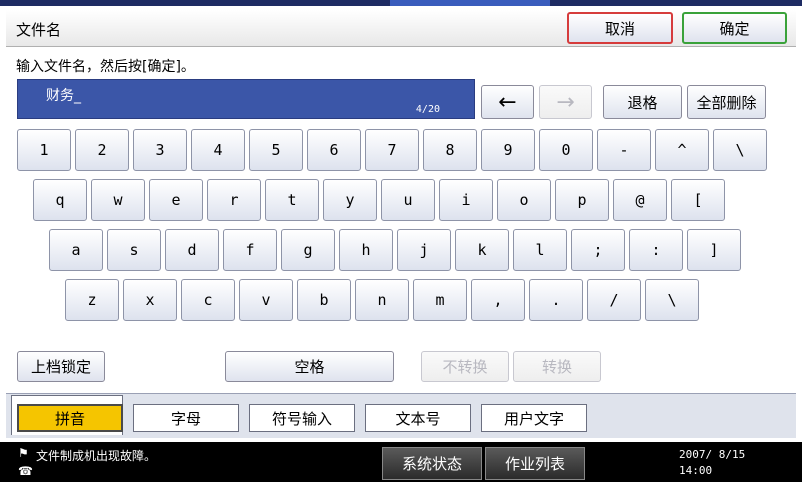 The height and width of the screenshot is (482, 802). Describe the element at coordinates (392, 150) in the screenshot. I see `key-row1-6: 7` at that location.